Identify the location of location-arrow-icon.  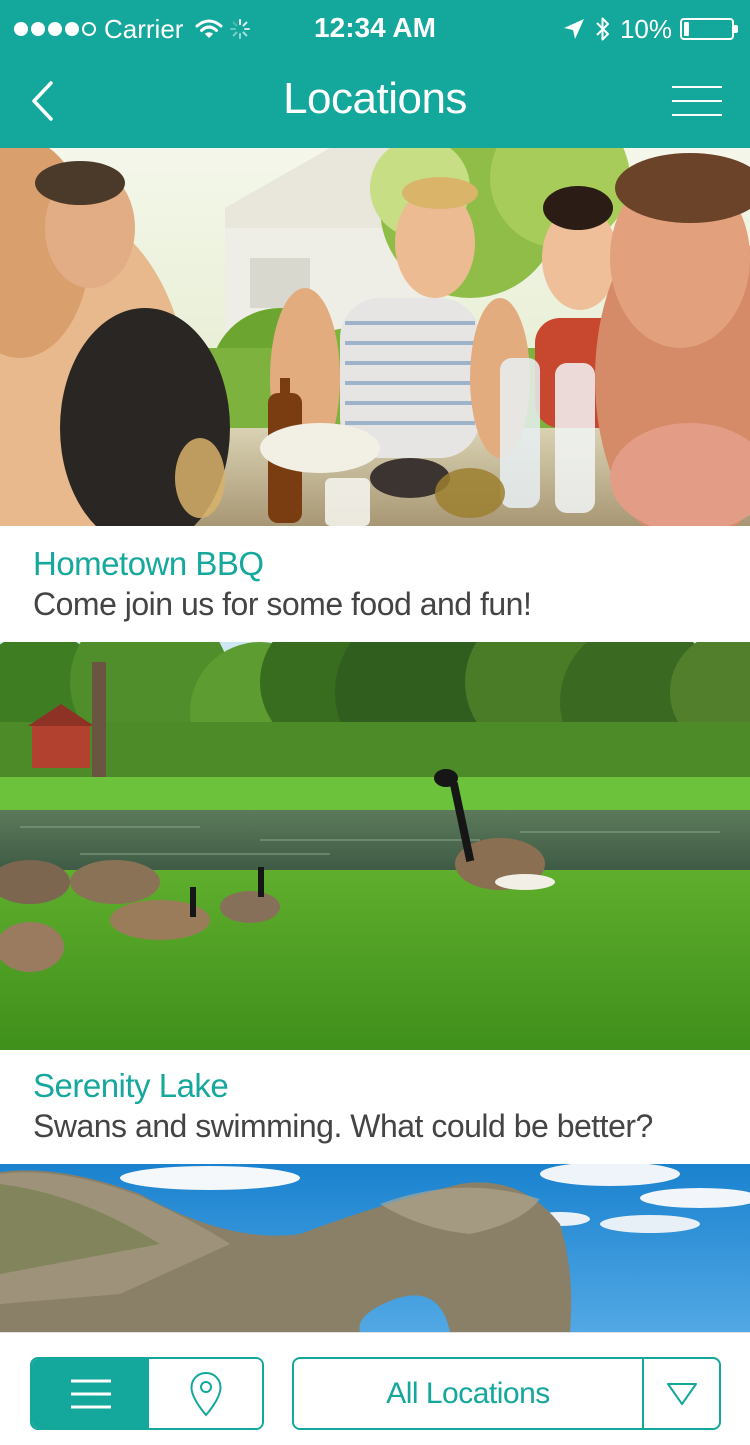
(573, 29).